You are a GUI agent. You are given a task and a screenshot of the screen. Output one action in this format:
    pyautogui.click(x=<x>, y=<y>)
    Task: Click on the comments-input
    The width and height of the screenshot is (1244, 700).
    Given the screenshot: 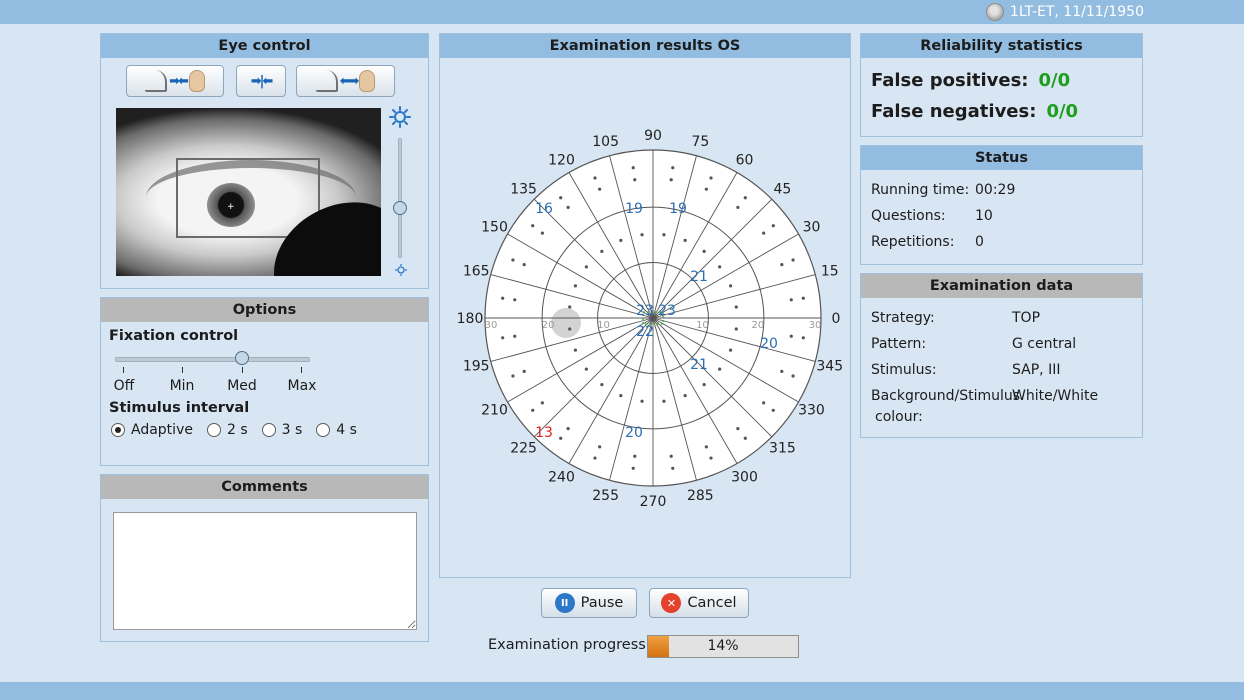 What is the action you would take?
    pyautogui.click(x=265, y=571)
    